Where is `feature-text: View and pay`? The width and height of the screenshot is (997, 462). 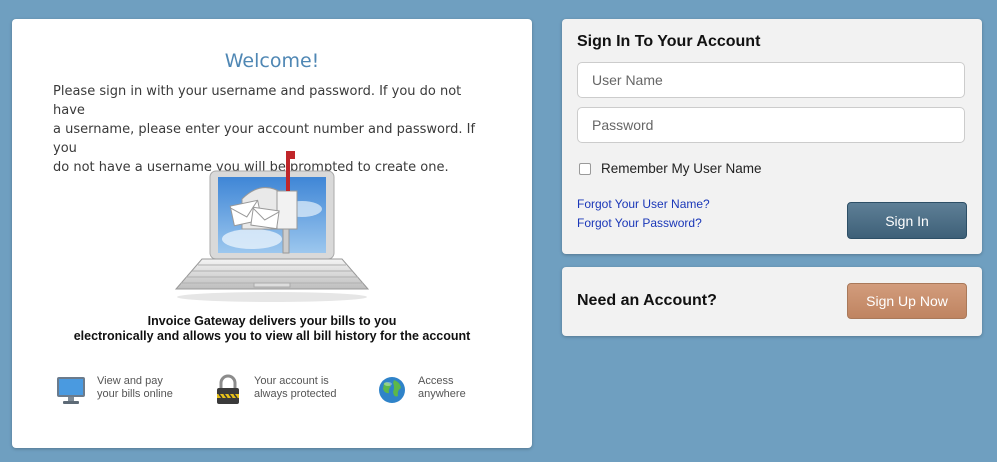 feature-text: View and pay is located at coordinates (130, 381).